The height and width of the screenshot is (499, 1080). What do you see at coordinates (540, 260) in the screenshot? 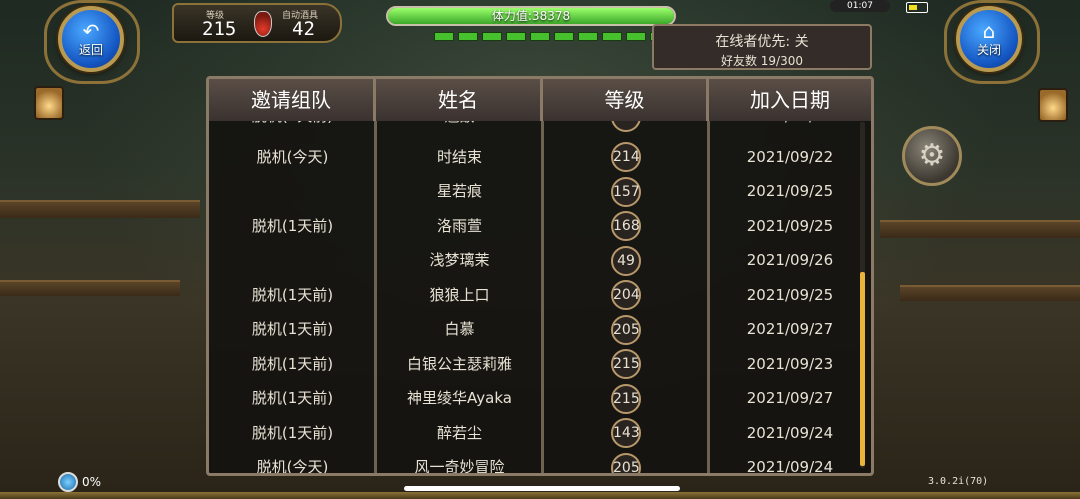
I see `table-row: 浅梦璃茉 49 2021/09/26` at bounding box center [540, 260].